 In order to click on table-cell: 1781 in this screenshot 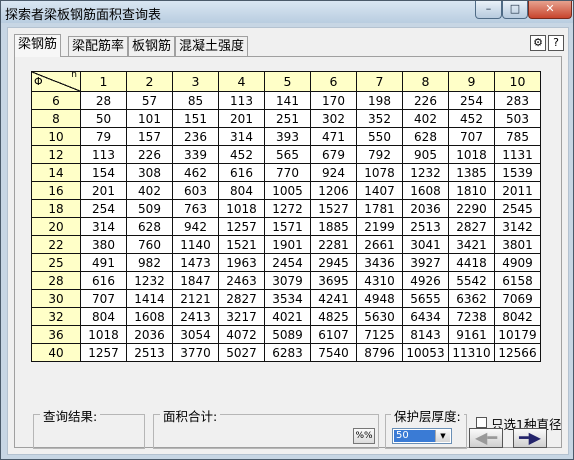, I will do `click(379, 208)`.